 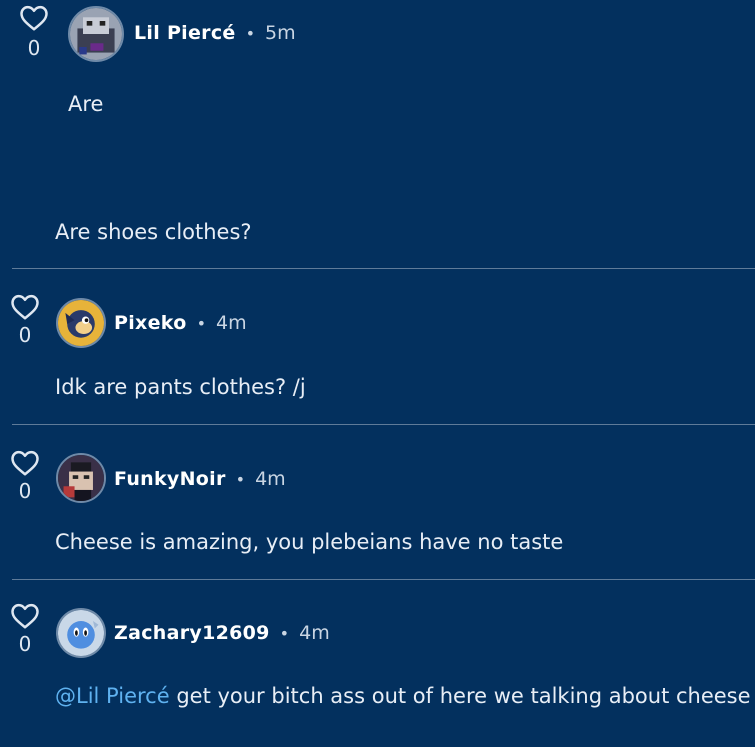 I want to click on quoted-text: Are, so click(x=86, y=104).